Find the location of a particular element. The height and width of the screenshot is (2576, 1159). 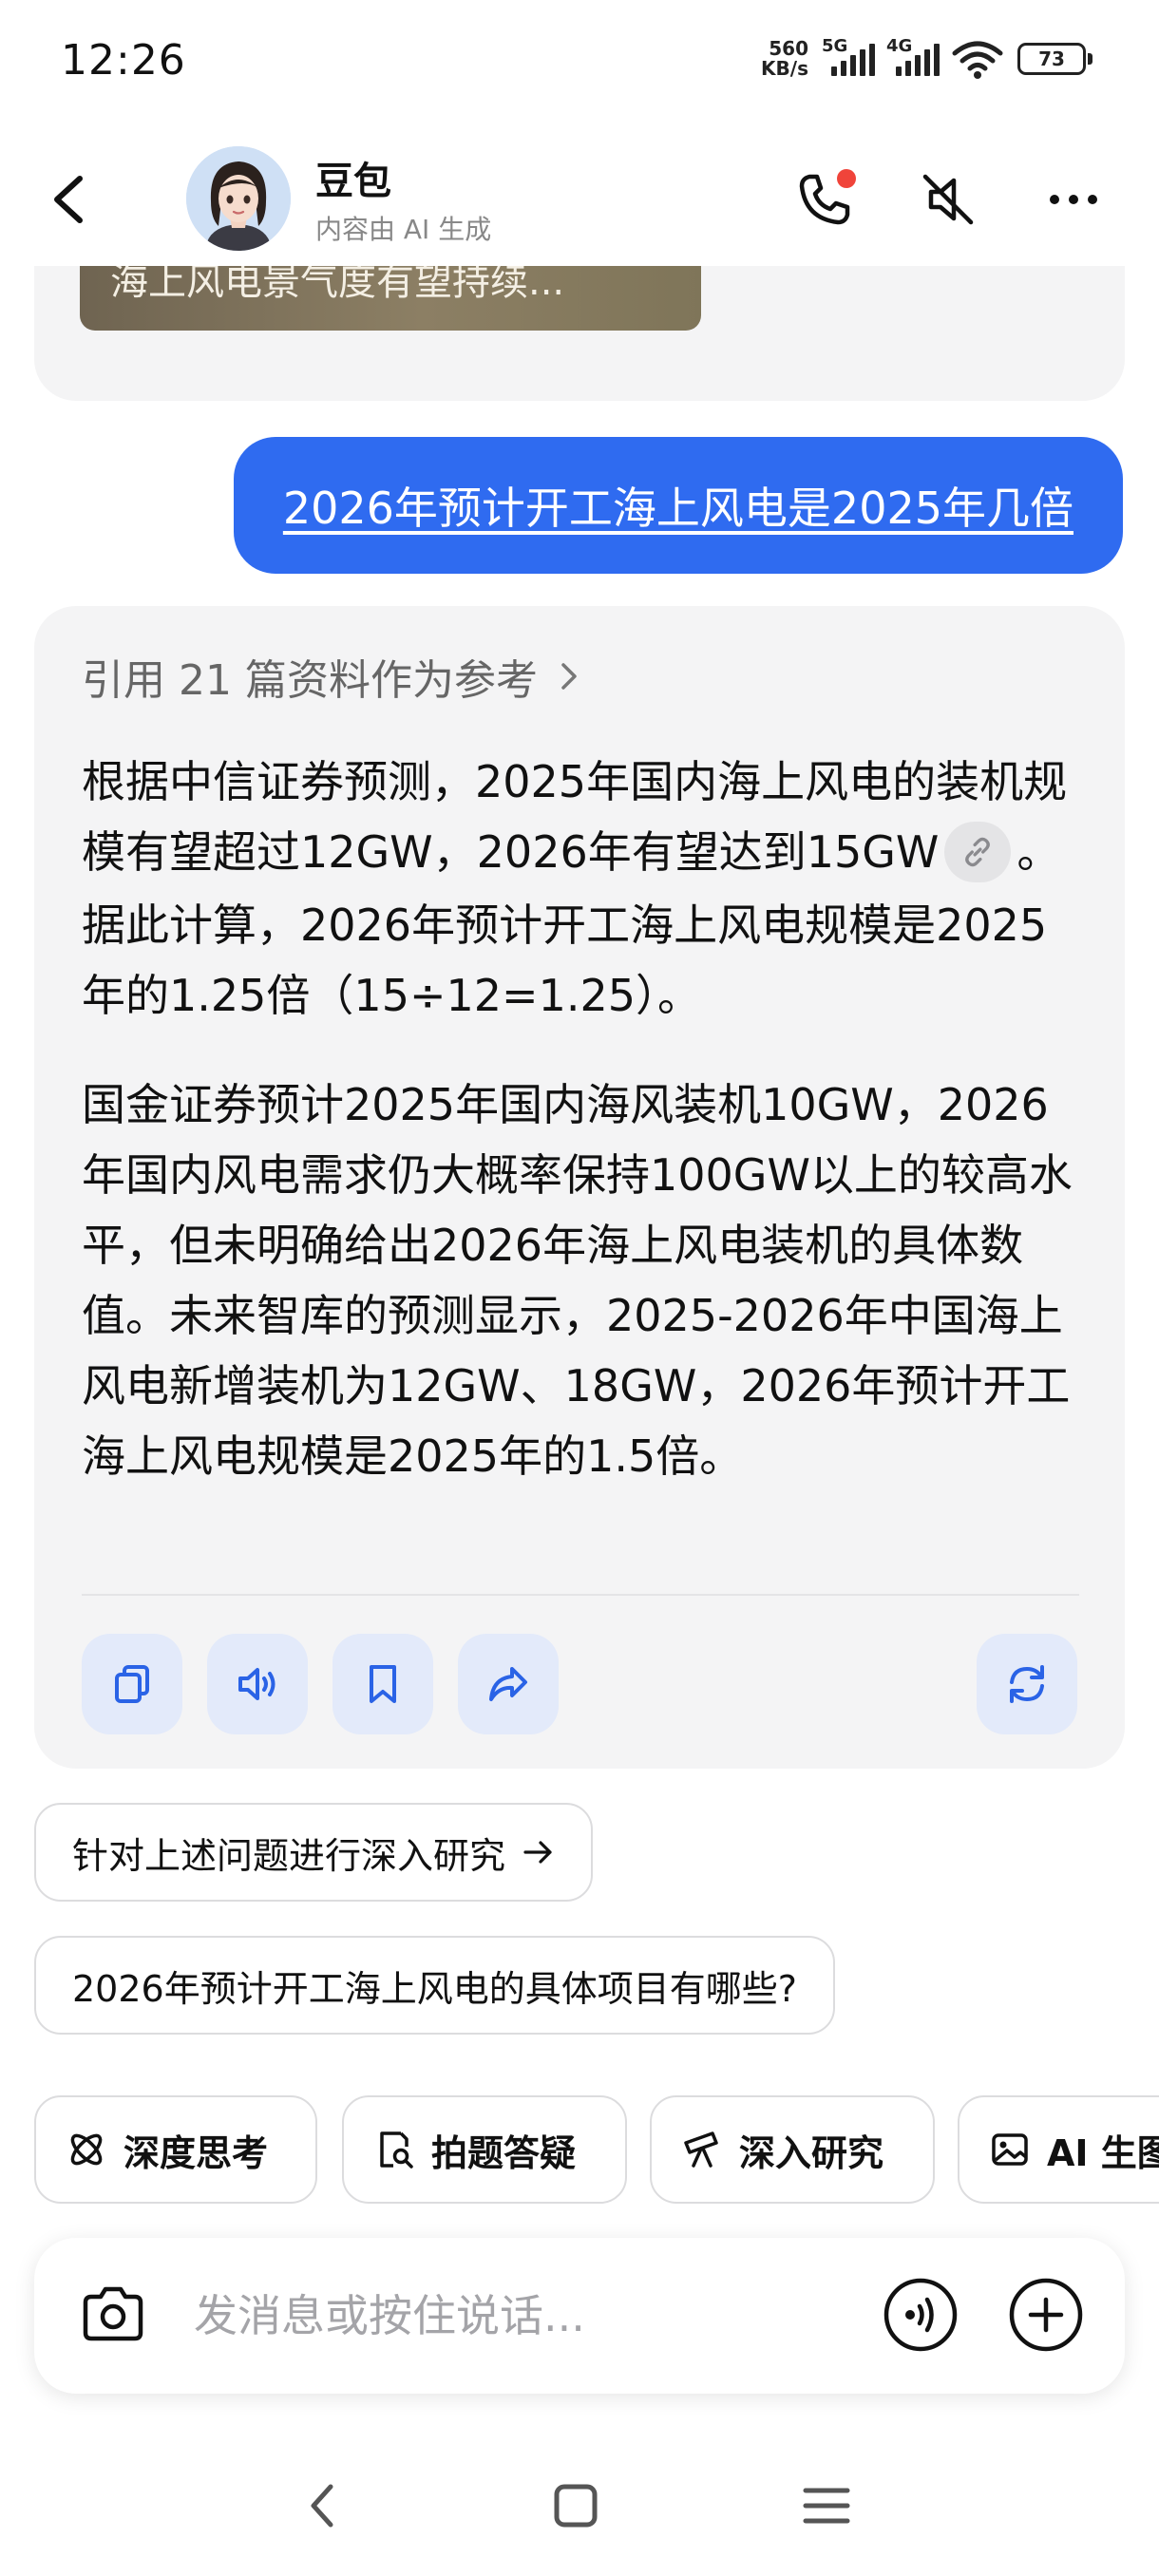

suggestion-deep-research: 针对上述问题进行深入研究 is located at coordinates (314, 1852).